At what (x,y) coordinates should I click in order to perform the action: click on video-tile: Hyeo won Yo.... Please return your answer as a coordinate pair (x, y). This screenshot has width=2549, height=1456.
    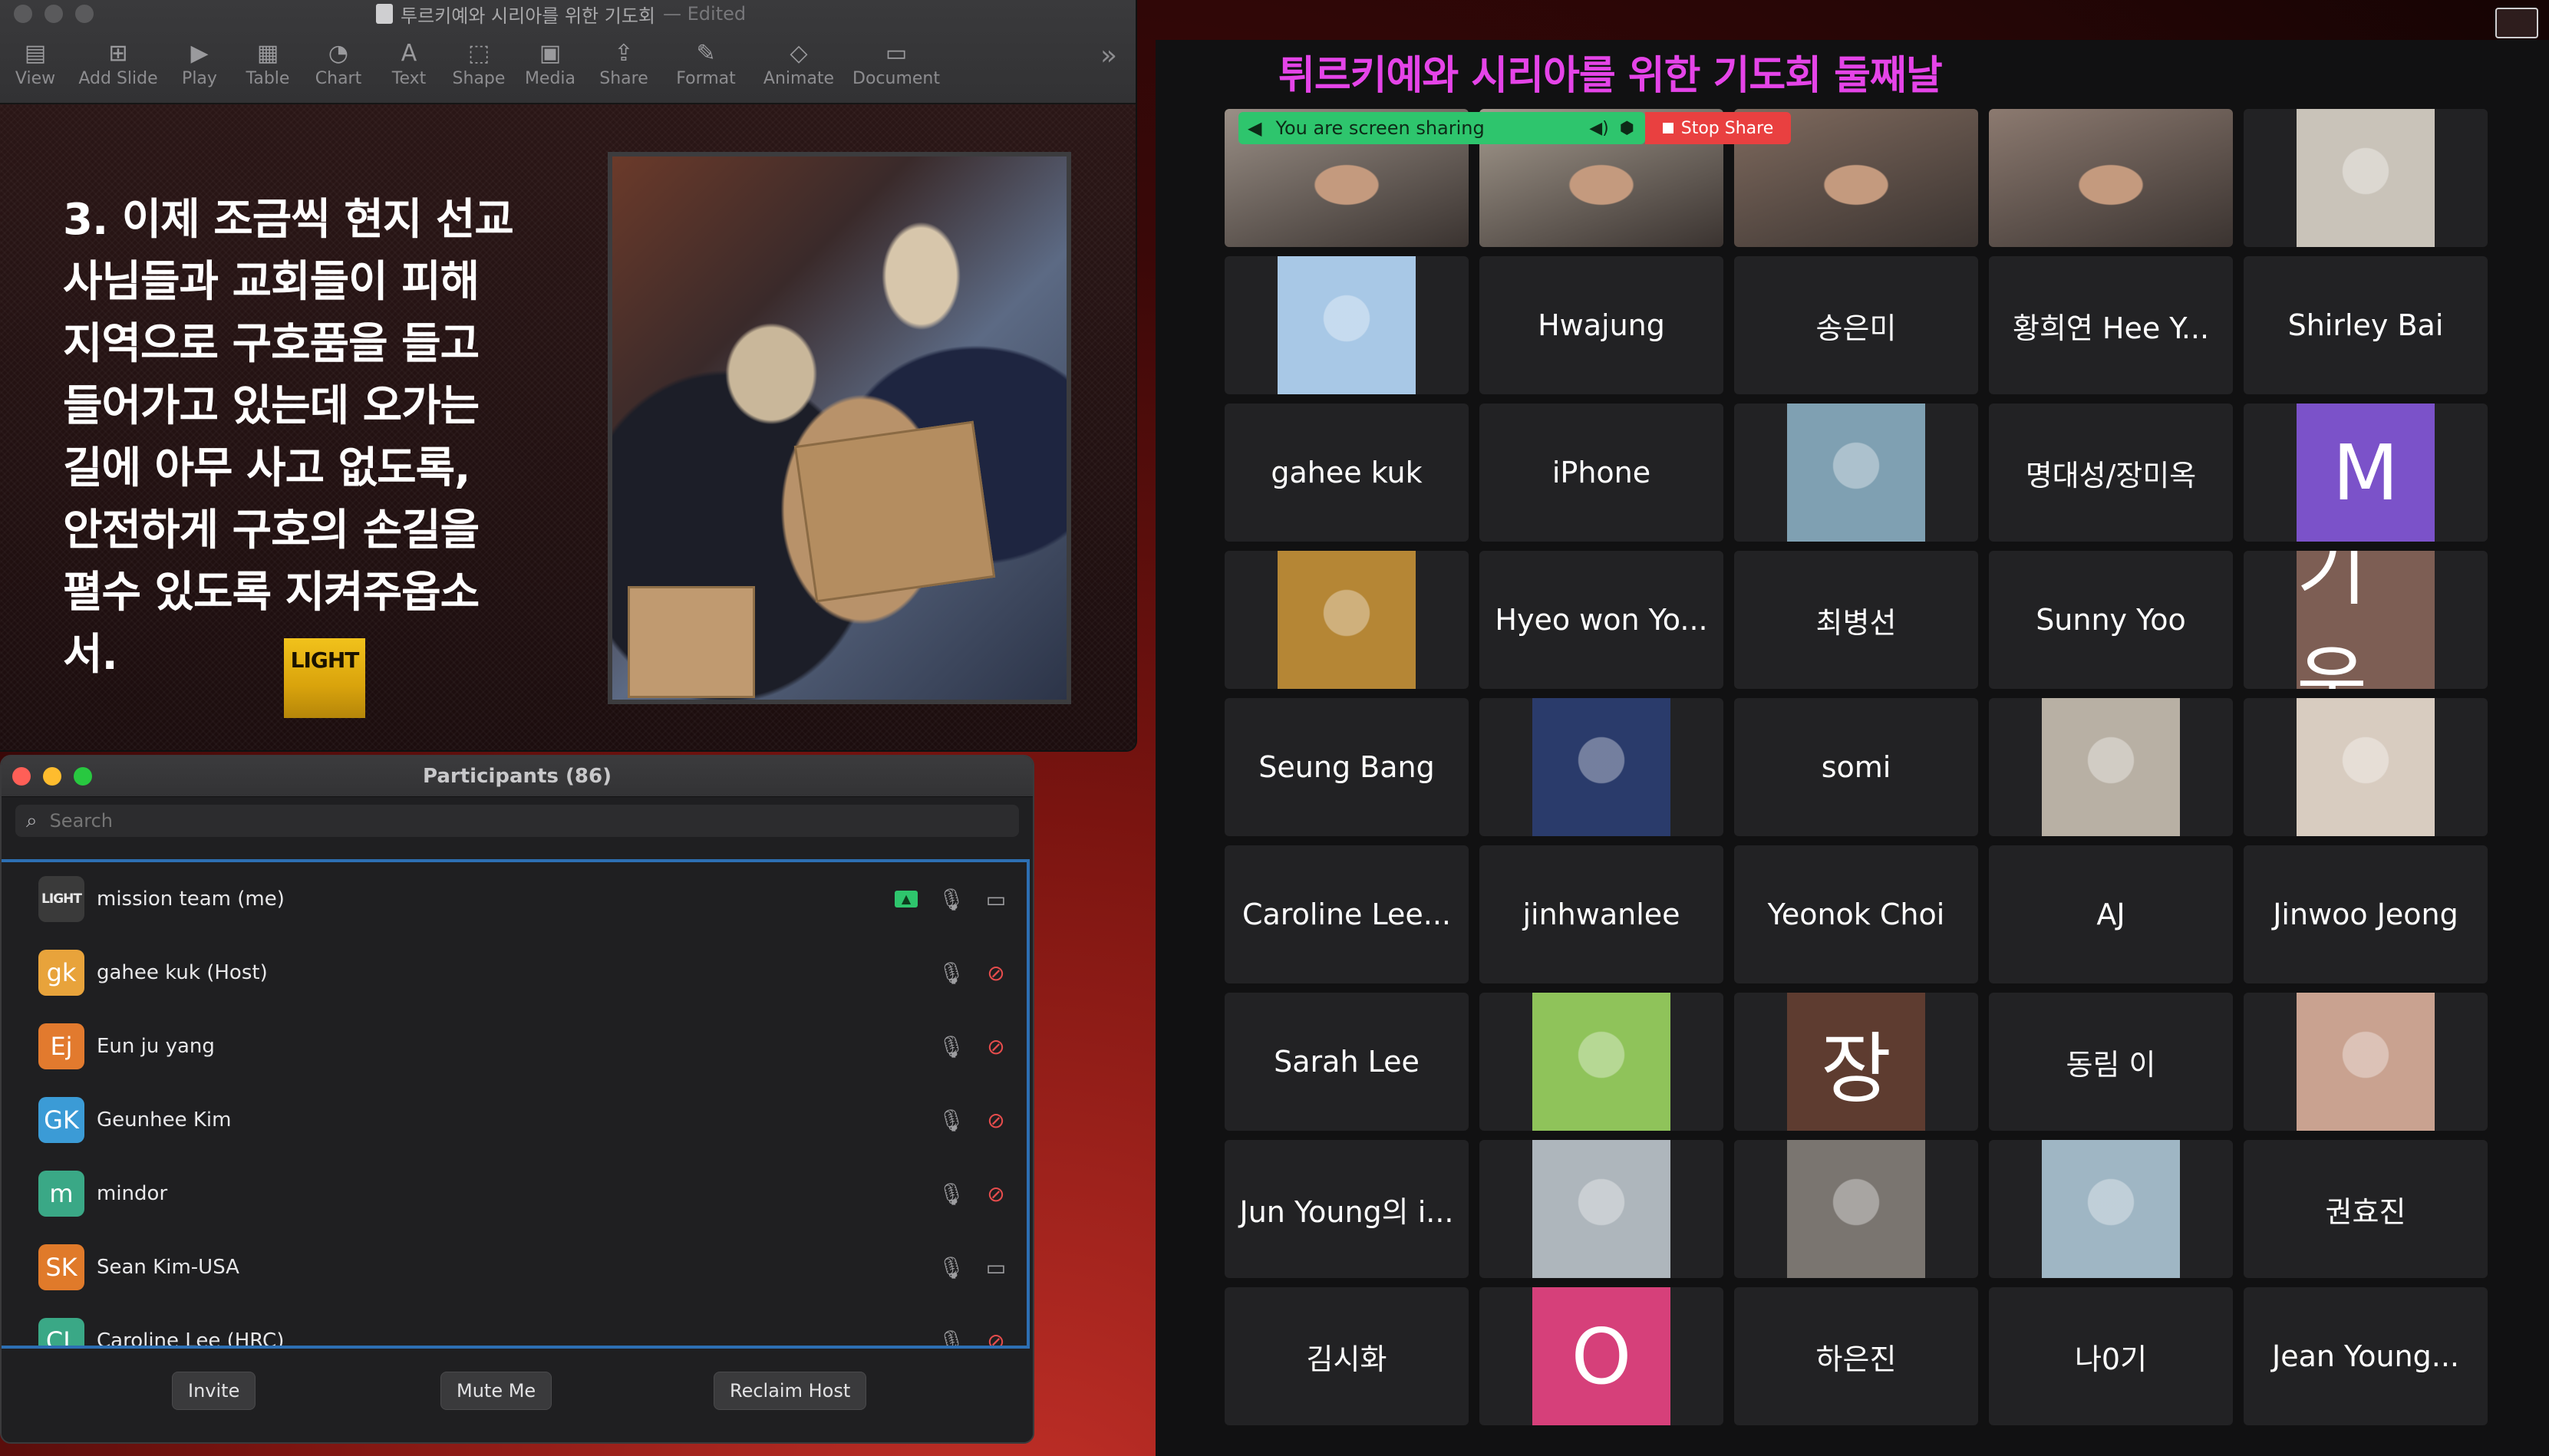
    Looking at the image, I should click on (1601, 620).